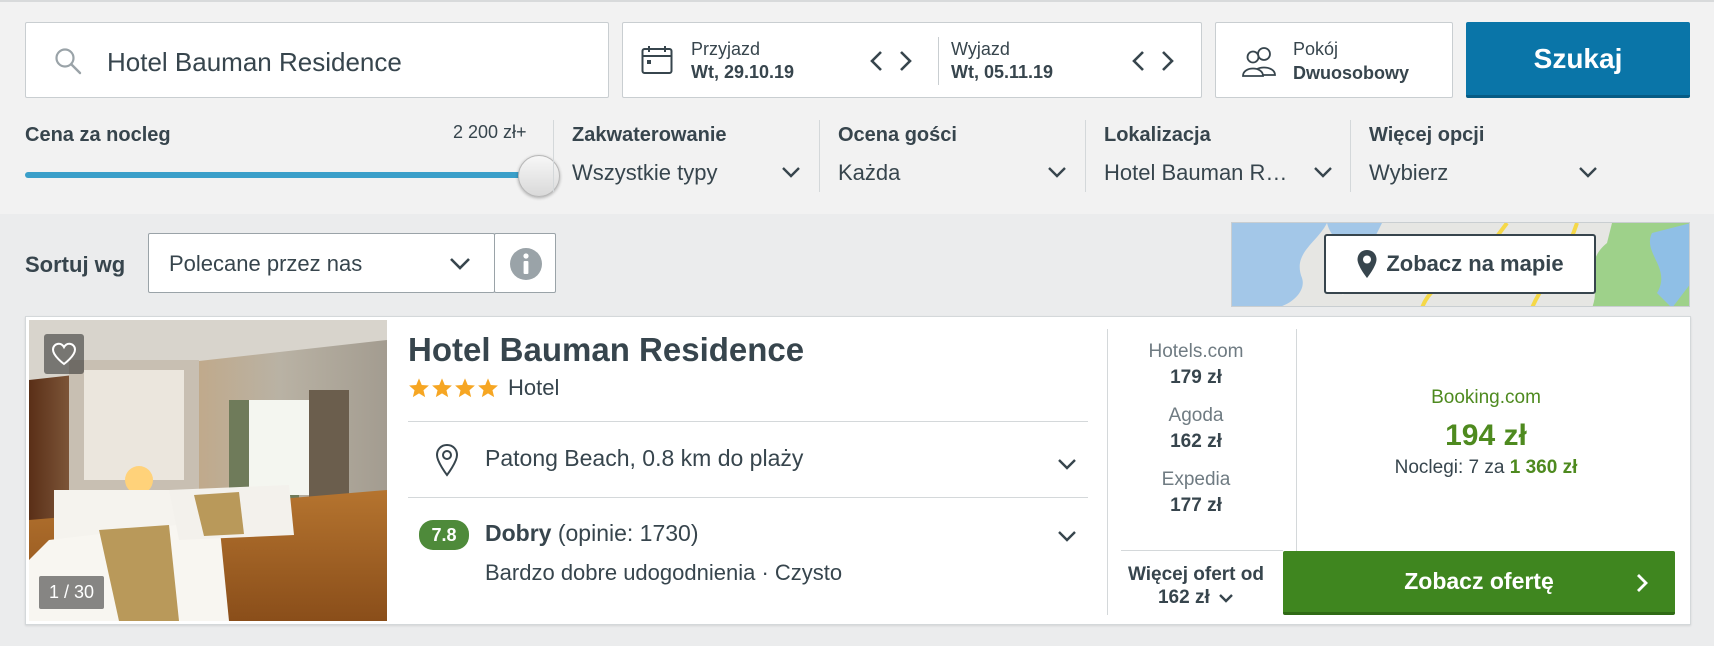 This screenshot has width=1714, height=646. I want to click on rating-summary: Dobry (opinie: 1730), so click(592, 533).